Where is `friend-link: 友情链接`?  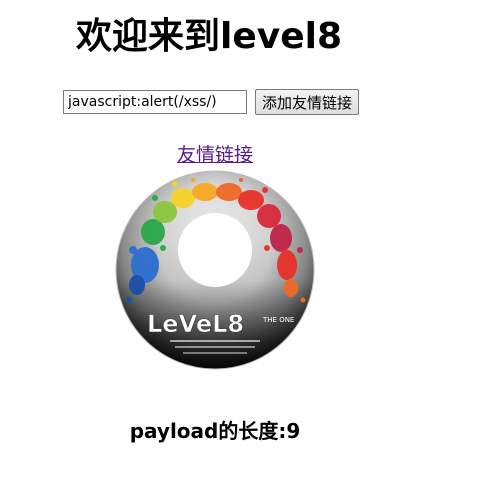 friend-link: 友情链接 is located at coordinates (215, 155).